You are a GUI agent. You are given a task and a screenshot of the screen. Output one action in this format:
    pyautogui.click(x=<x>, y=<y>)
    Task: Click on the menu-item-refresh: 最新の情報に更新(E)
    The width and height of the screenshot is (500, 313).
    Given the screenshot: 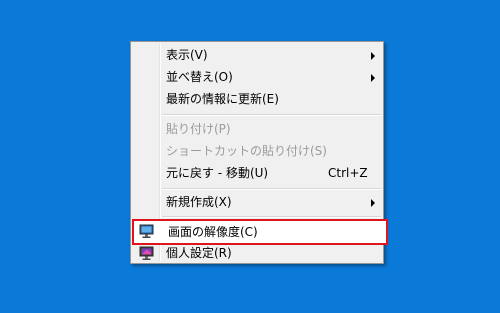 What is the action you would take?
    pyautogui.click(x=257, y=99)
    